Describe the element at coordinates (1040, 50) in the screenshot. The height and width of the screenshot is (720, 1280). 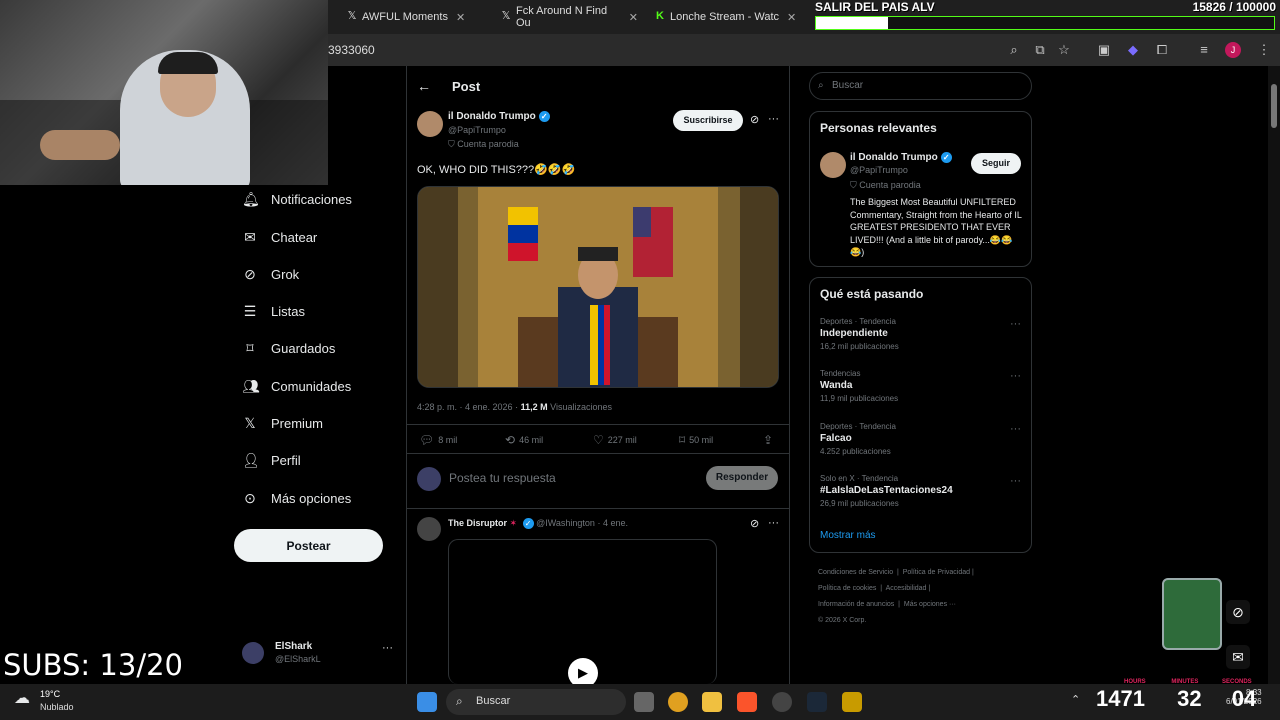
I see `install-icon: ⧉` at that location.